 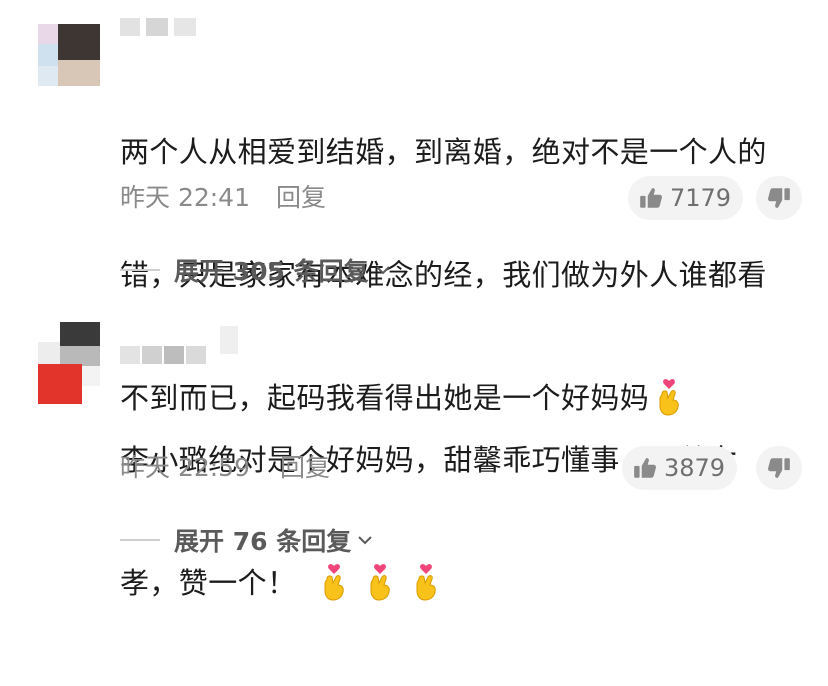 I want to click on expand-replies-button: 展开 76 条回复, so click(x=247, y=540).